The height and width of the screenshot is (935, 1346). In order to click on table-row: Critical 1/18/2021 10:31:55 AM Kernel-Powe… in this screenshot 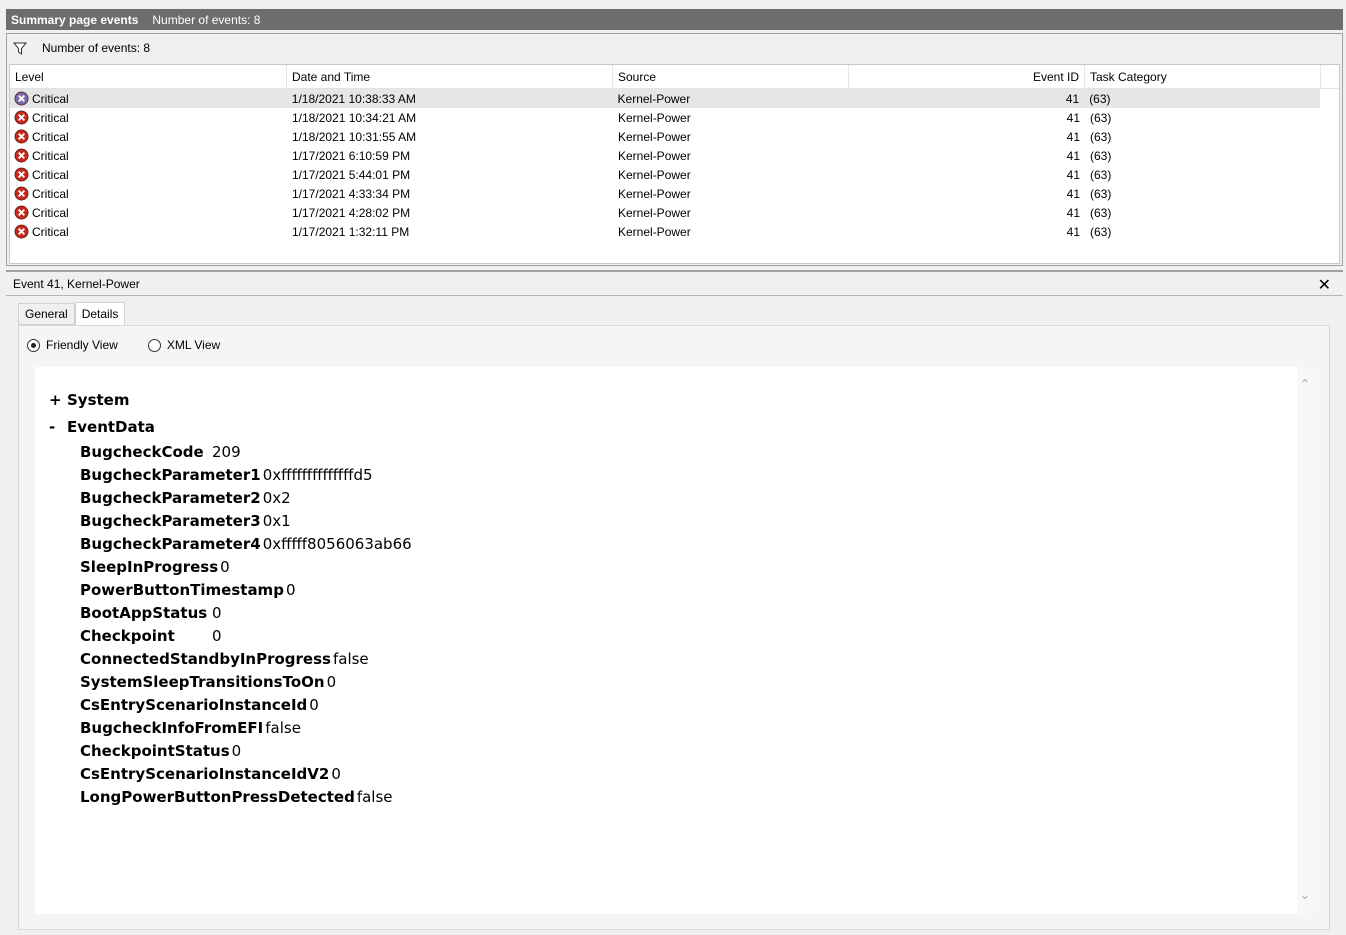, I will do `click(674, 136)`.